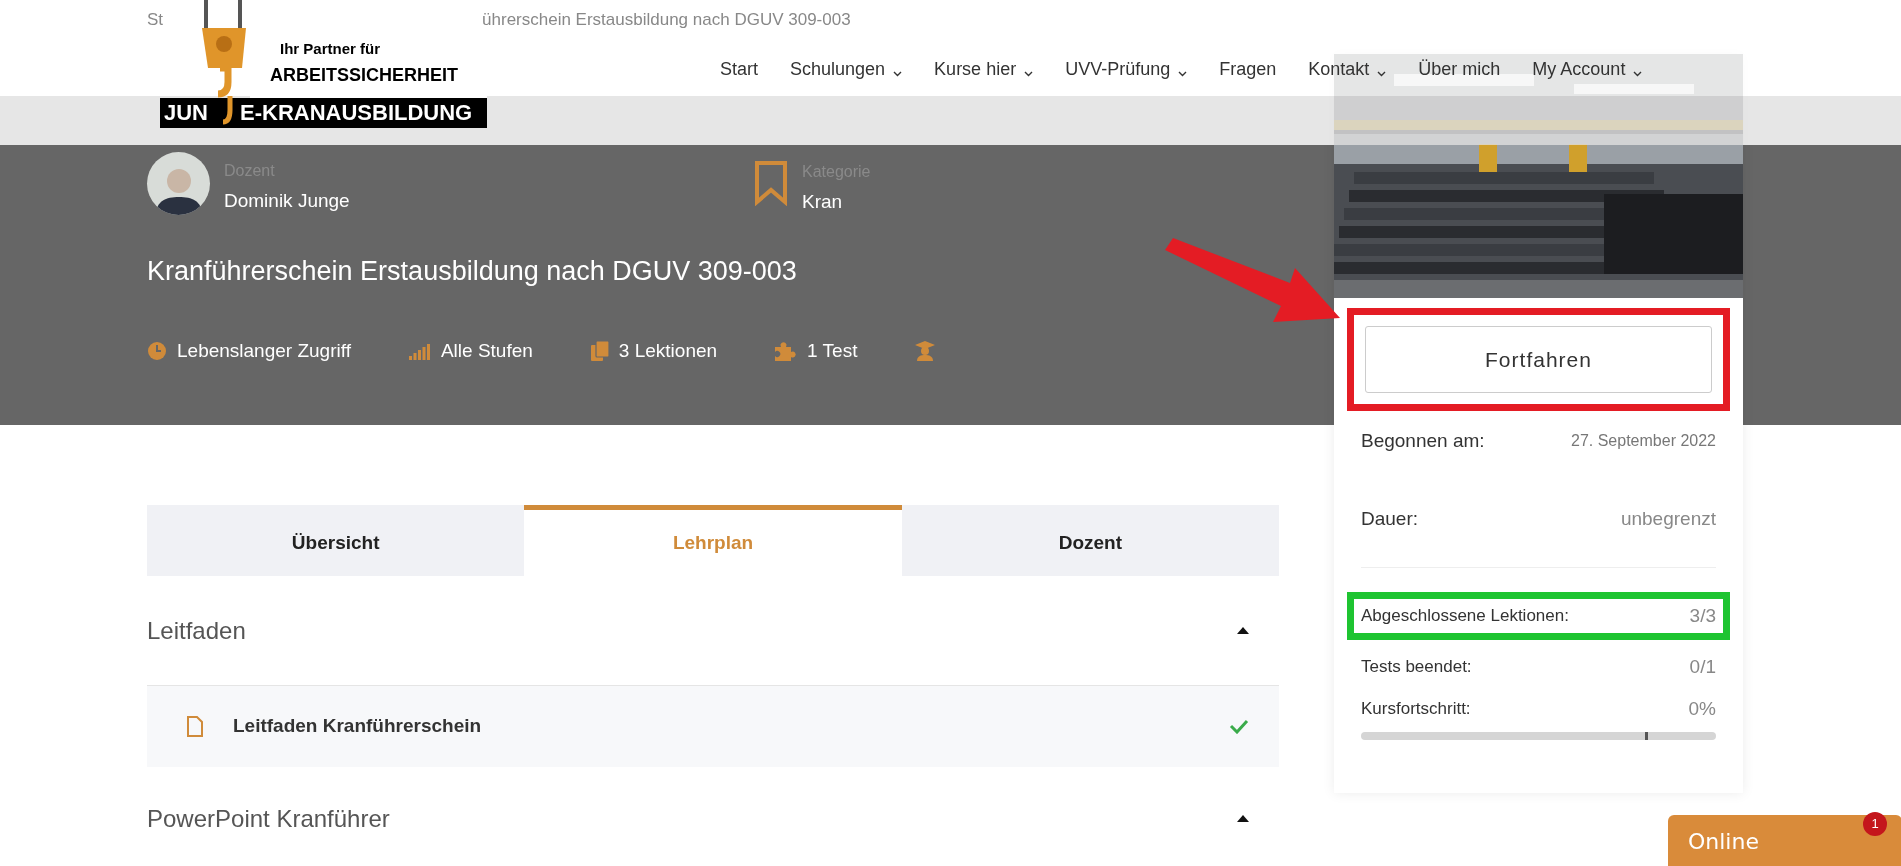 This screenshot has height=866, width=1901. I want to click on info-value: unbegrenzt, so click(1668, 519).